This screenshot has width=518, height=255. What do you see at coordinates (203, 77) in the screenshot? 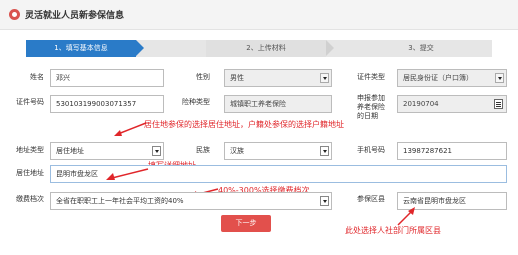
I see `gender-label: 性别` at bounding box center [203, 77].